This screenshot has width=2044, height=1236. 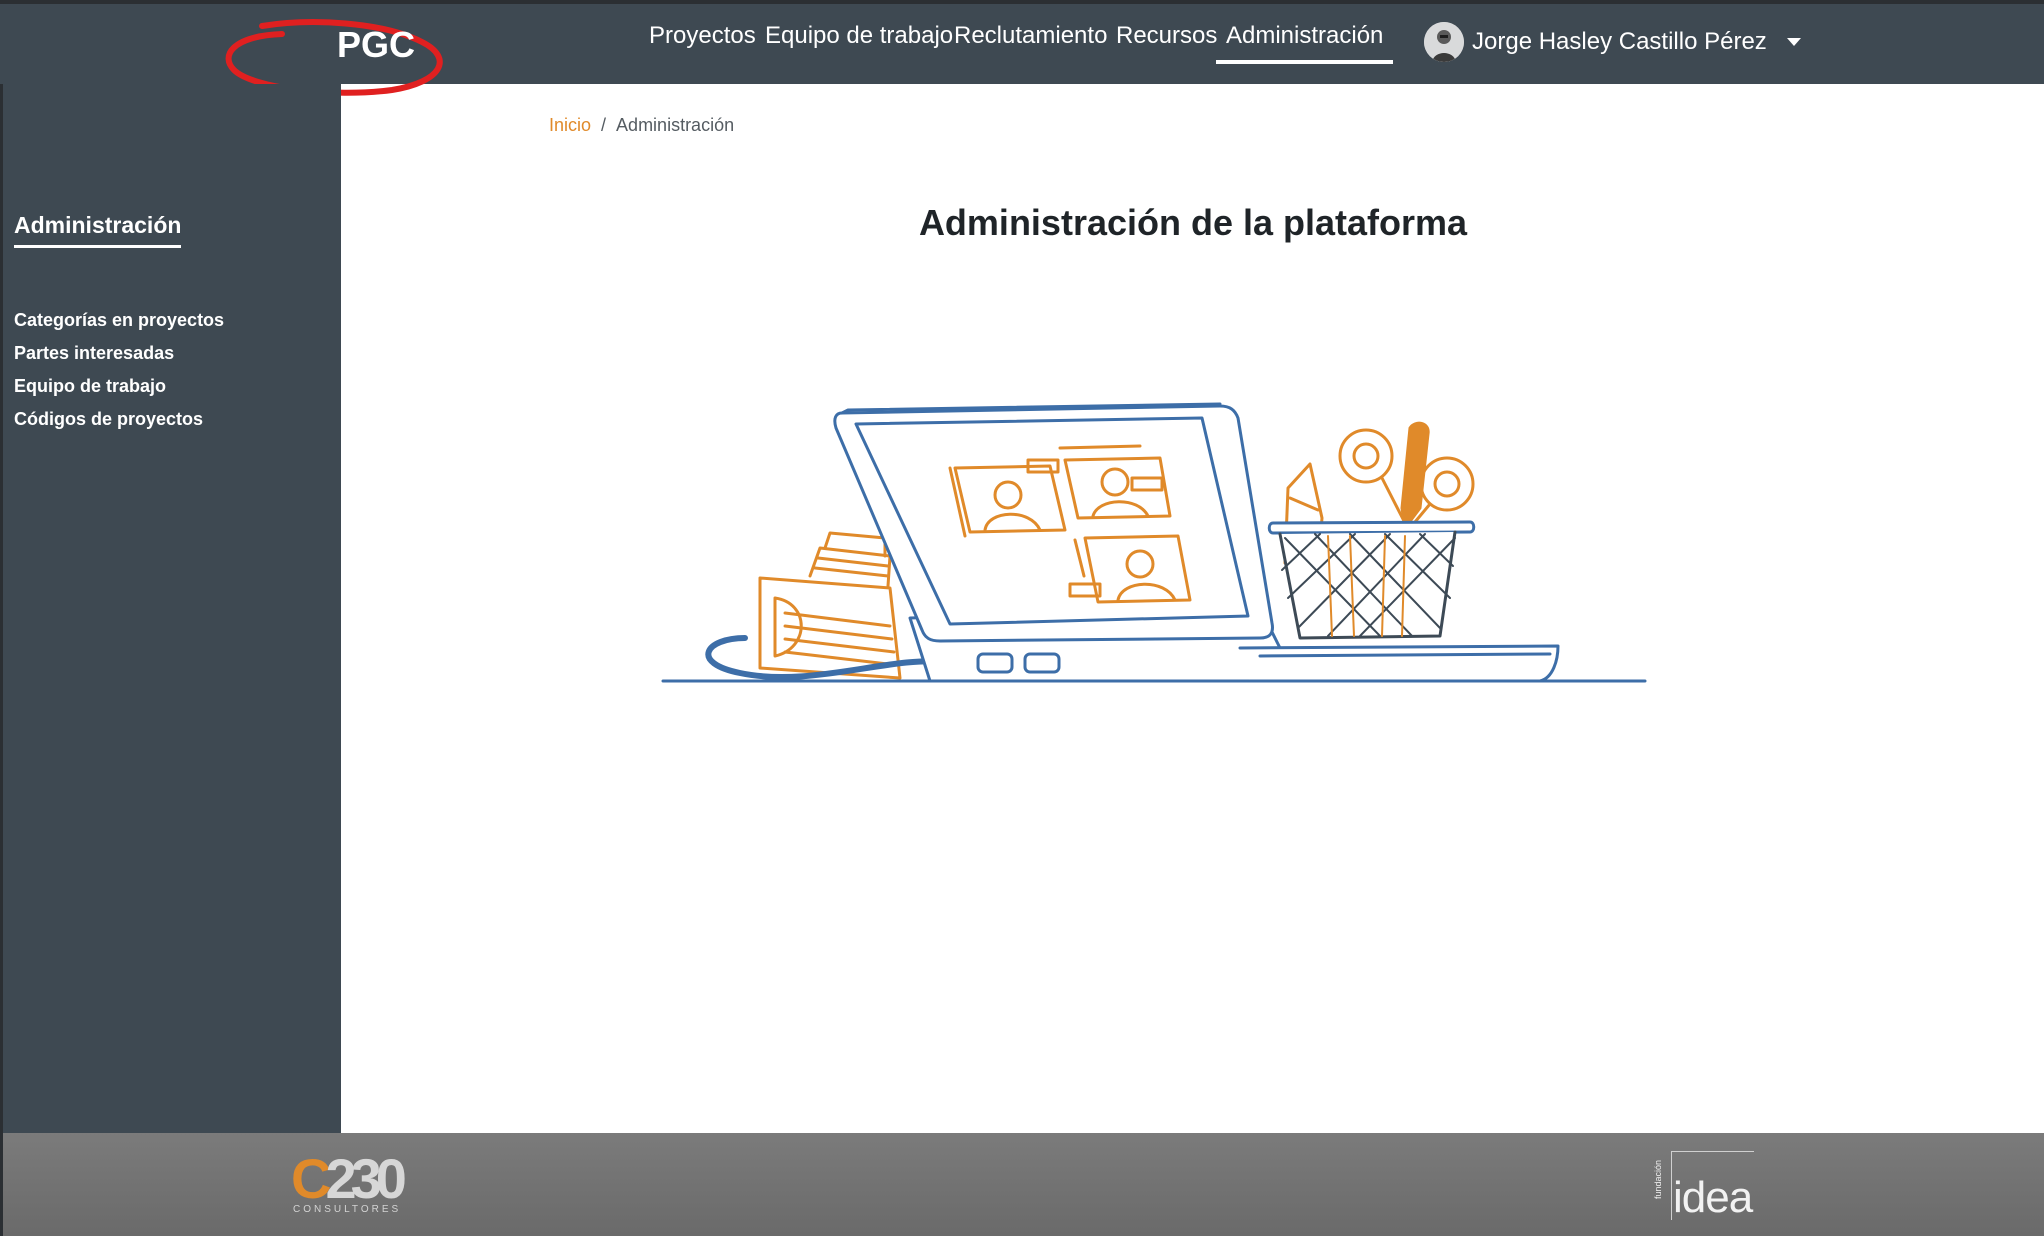 I want to click on sidebar-item-equipo-de-trabajo: Equipo de trabajo, so click(x=119, y=386).